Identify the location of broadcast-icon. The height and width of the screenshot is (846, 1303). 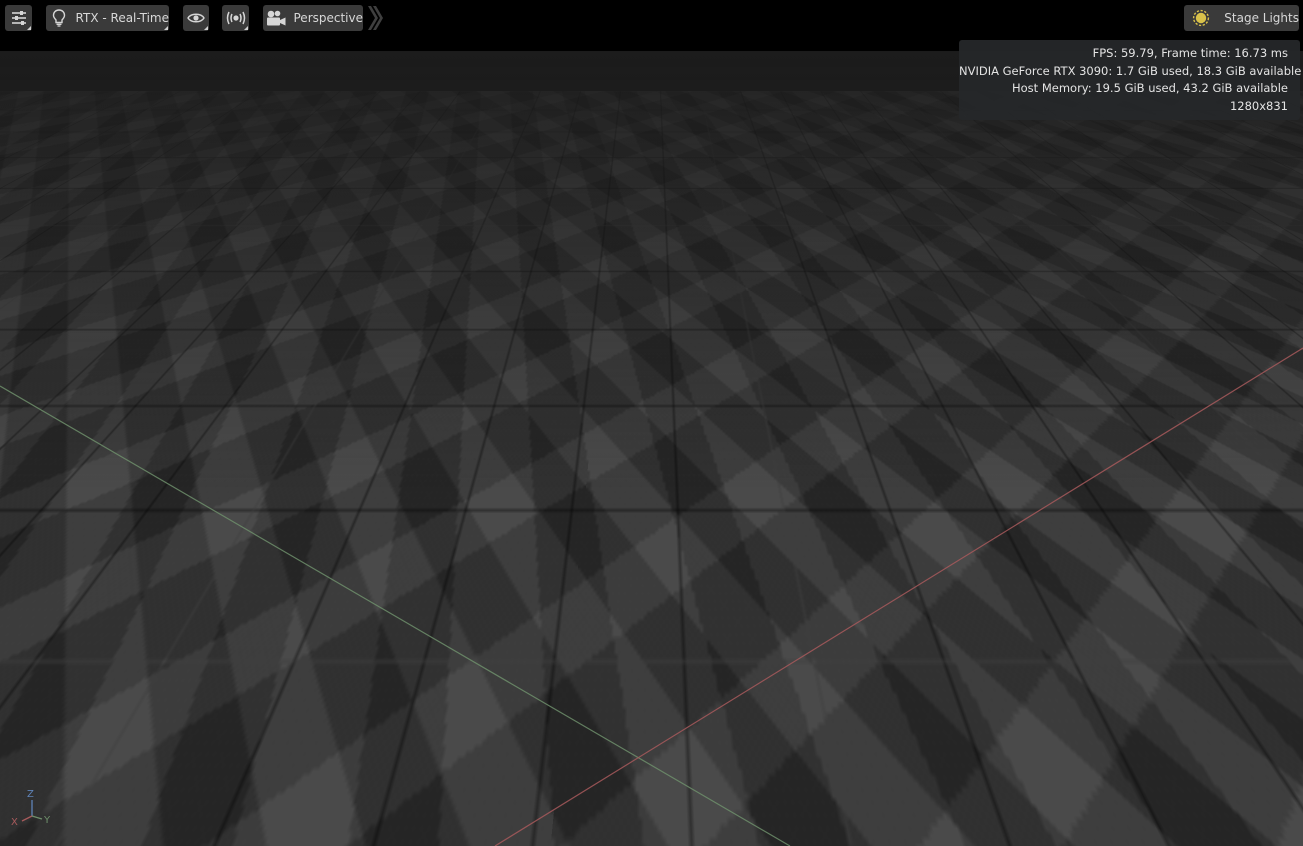
(235, 18).